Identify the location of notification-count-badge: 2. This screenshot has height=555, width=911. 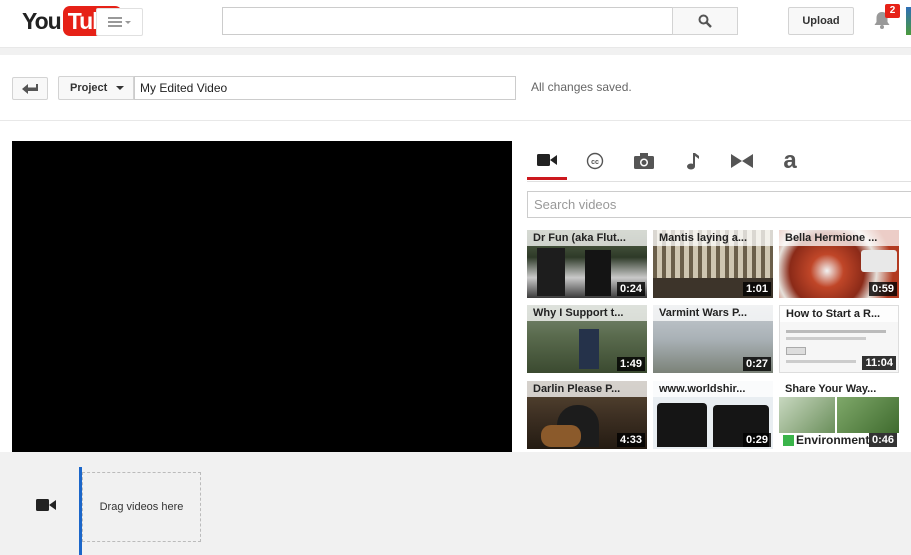
(892, 11).